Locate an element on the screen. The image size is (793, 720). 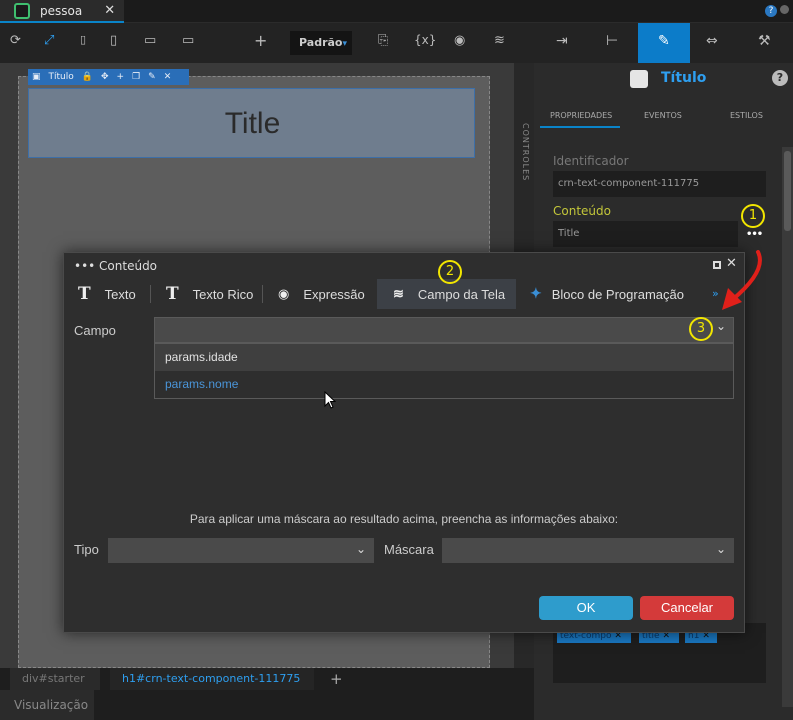
more-options-icon: ••• is located at coordinates (754, 234).